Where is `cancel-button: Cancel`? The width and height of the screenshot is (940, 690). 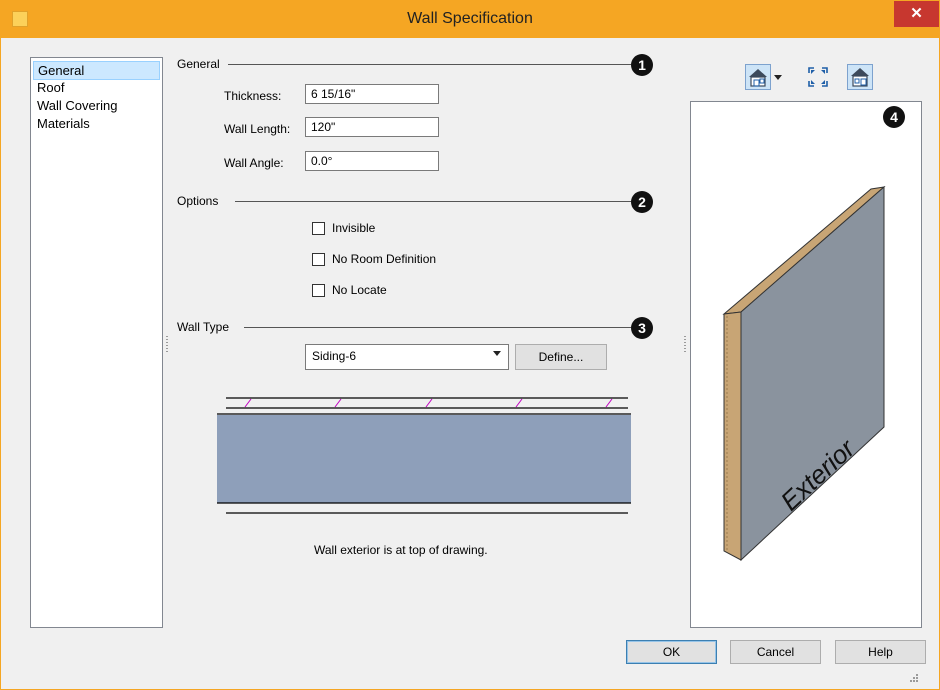 cancel-button: Cancel is located at coordinates (775, 652).